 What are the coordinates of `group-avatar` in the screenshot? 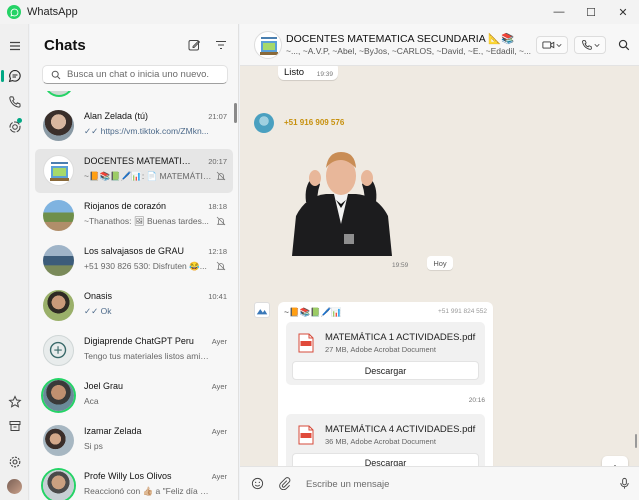 It's located at (268, 45).